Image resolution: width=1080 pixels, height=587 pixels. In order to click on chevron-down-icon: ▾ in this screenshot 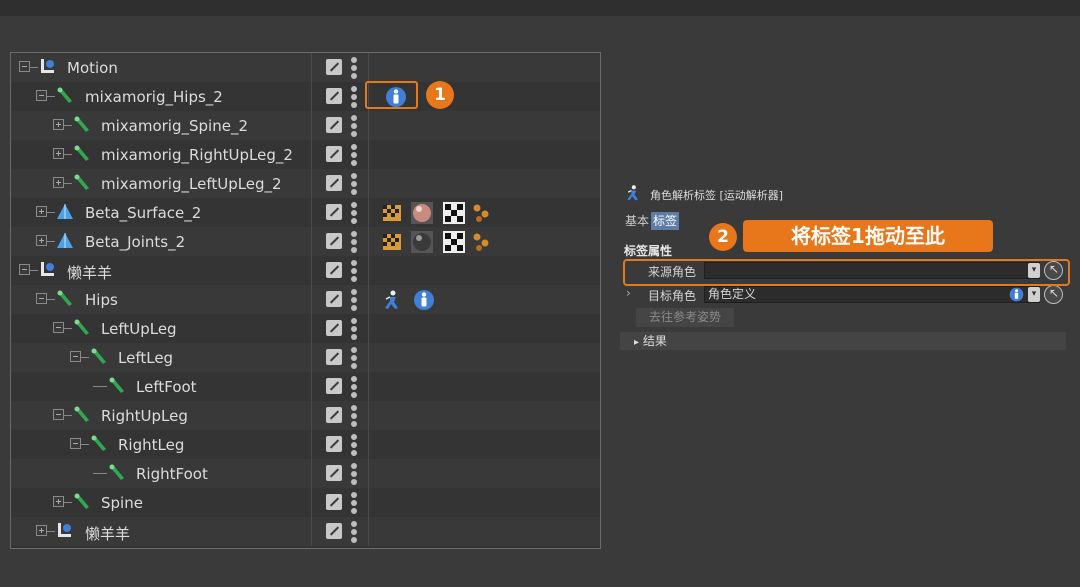, I will do `click(1034, 294)`.